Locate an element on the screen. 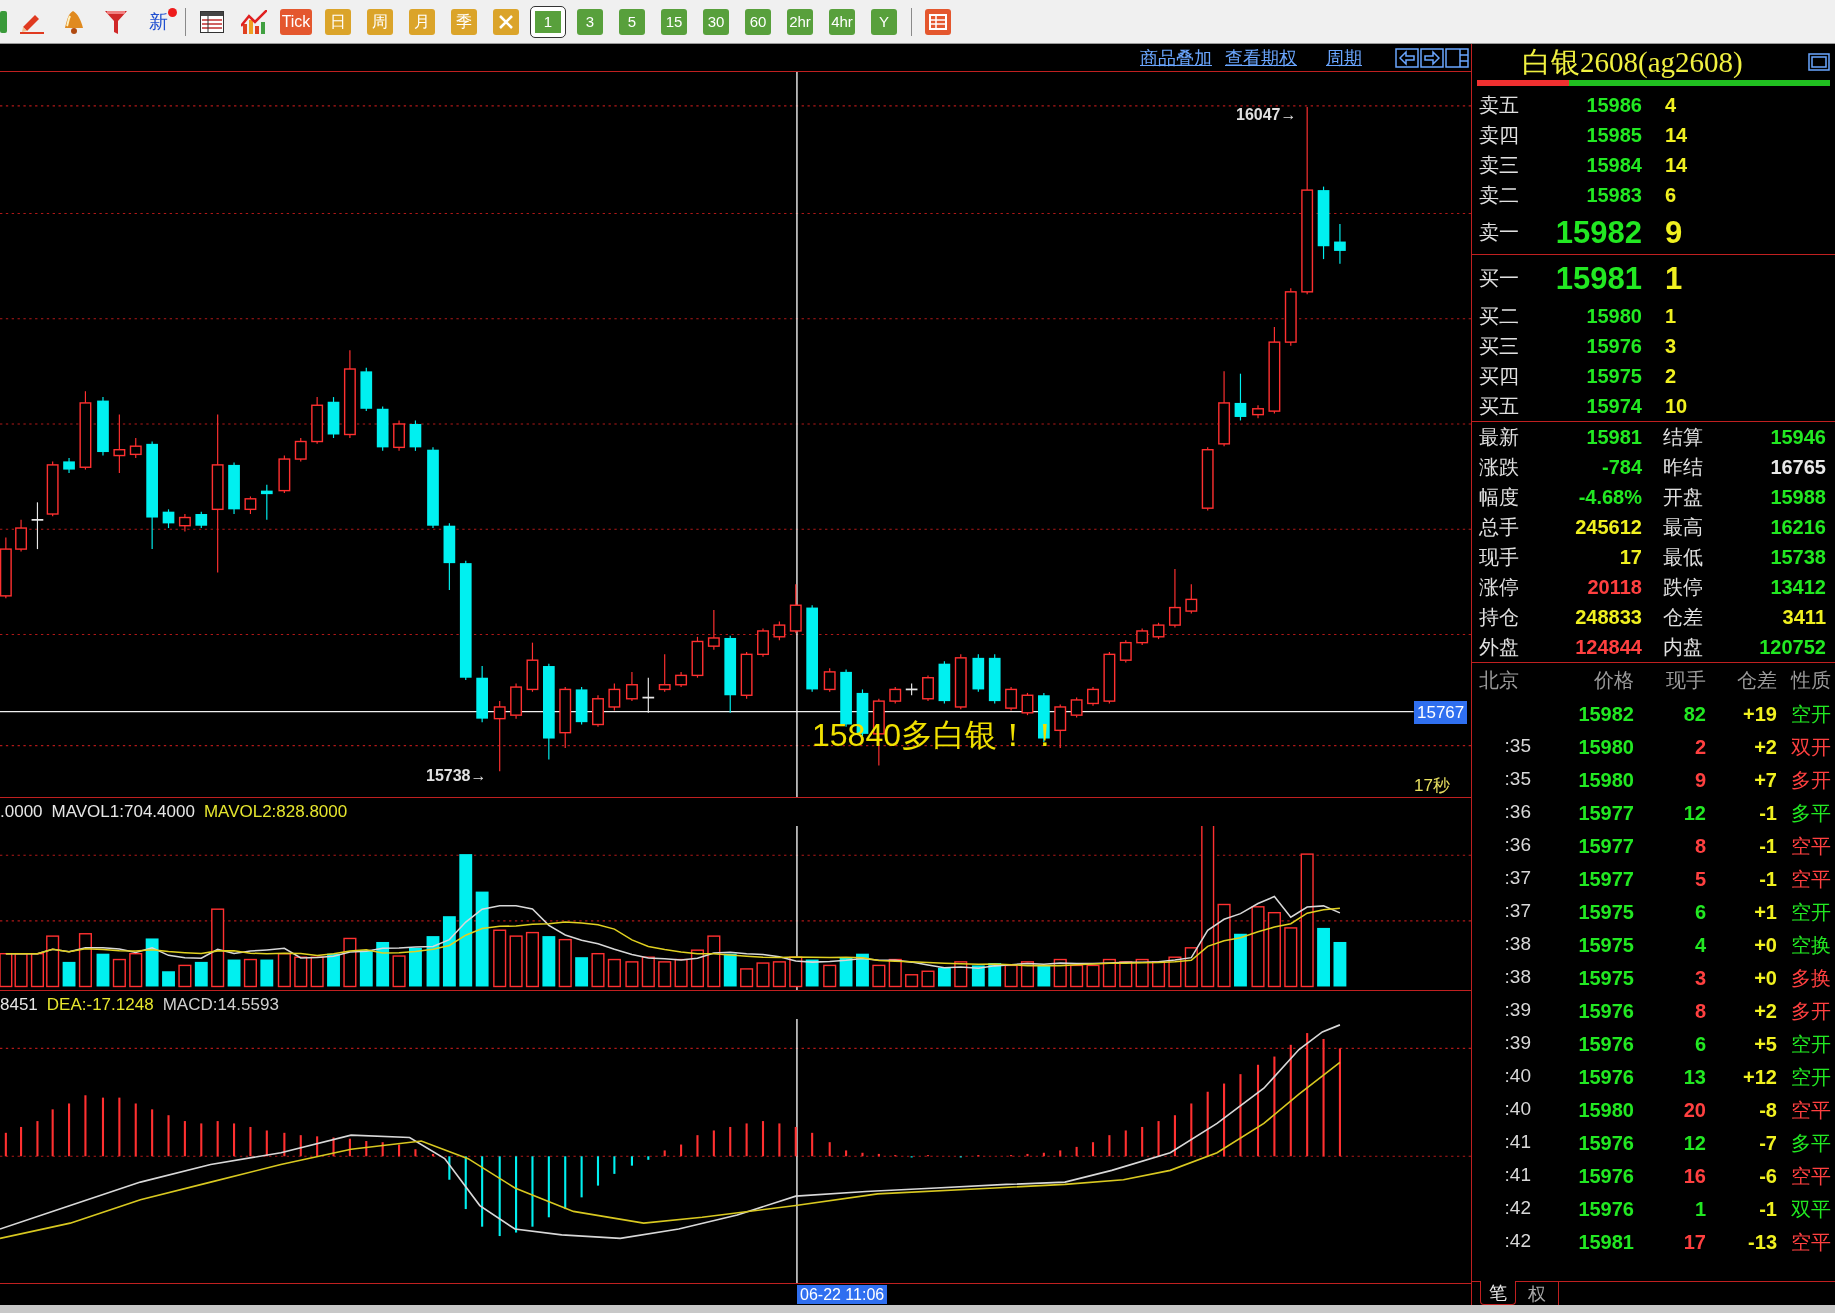 Image resolution: width=1835 pixels, height=1313 pixels. order-price: 15975 is located at coordinates (1613, 376).